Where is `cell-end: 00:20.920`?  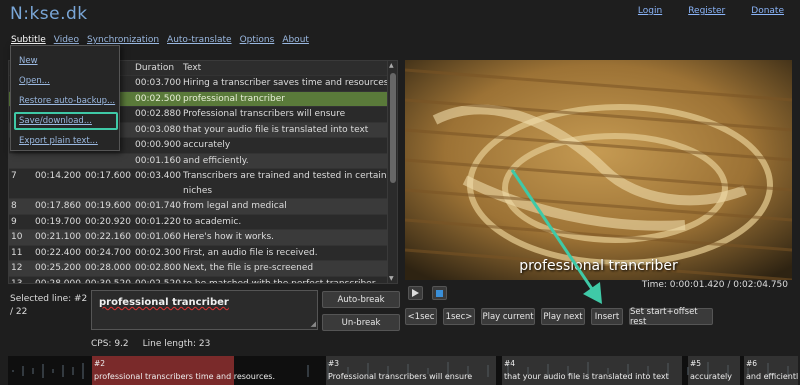
cell-end: 00:20.920 is located at coordinates (108, 221).